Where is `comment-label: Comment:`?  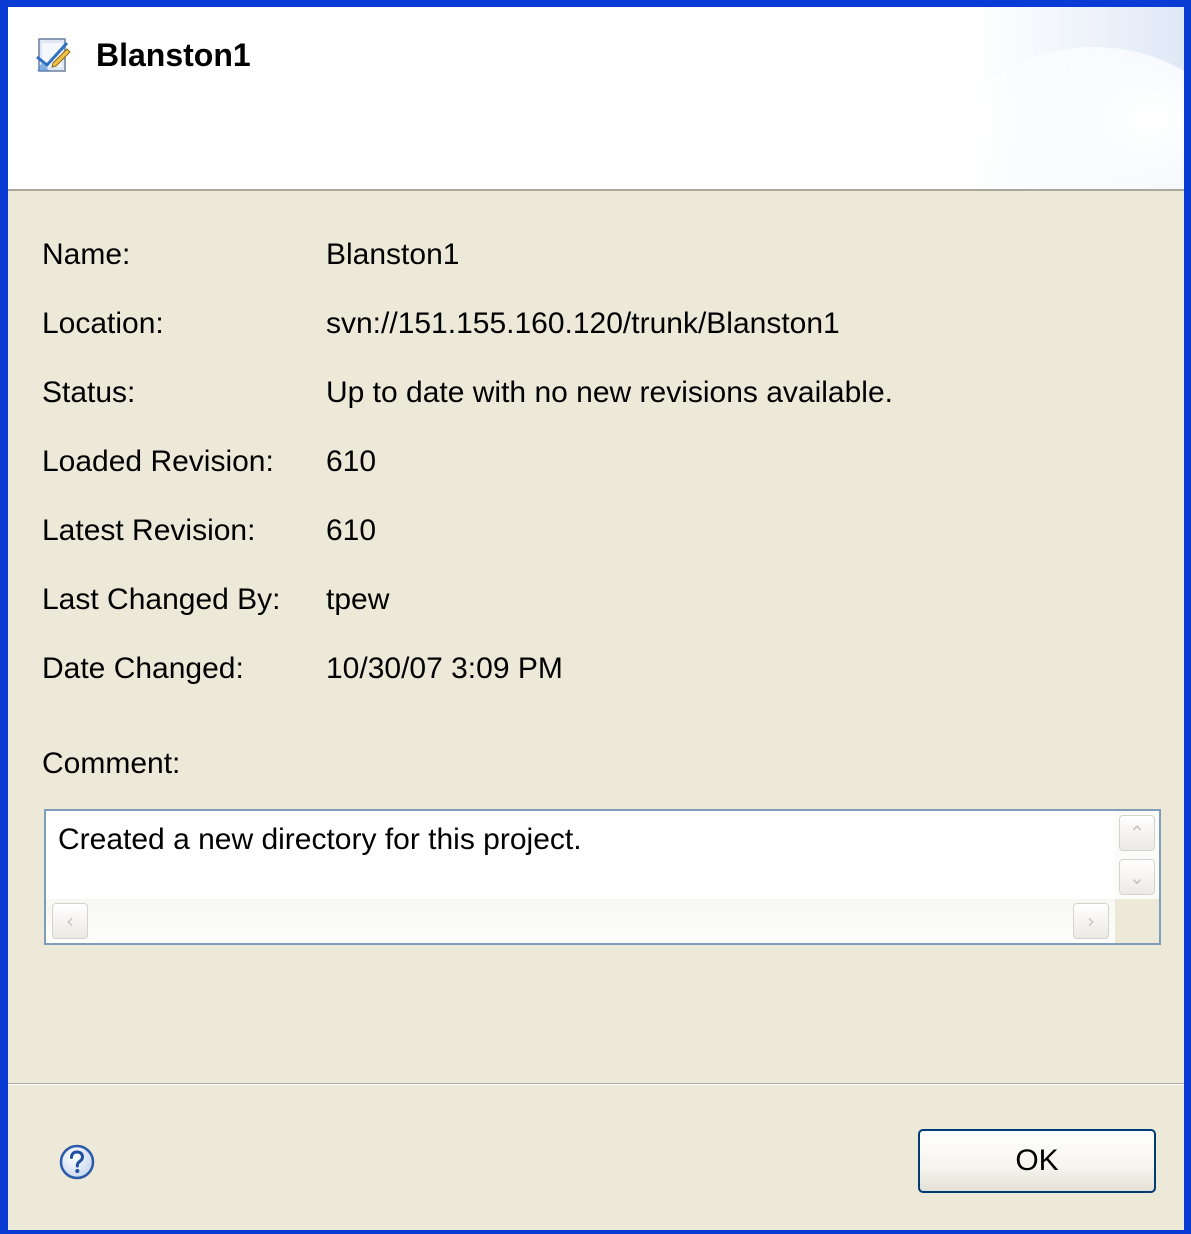
comment-label: Comment: is located at coordinates (111, 763).